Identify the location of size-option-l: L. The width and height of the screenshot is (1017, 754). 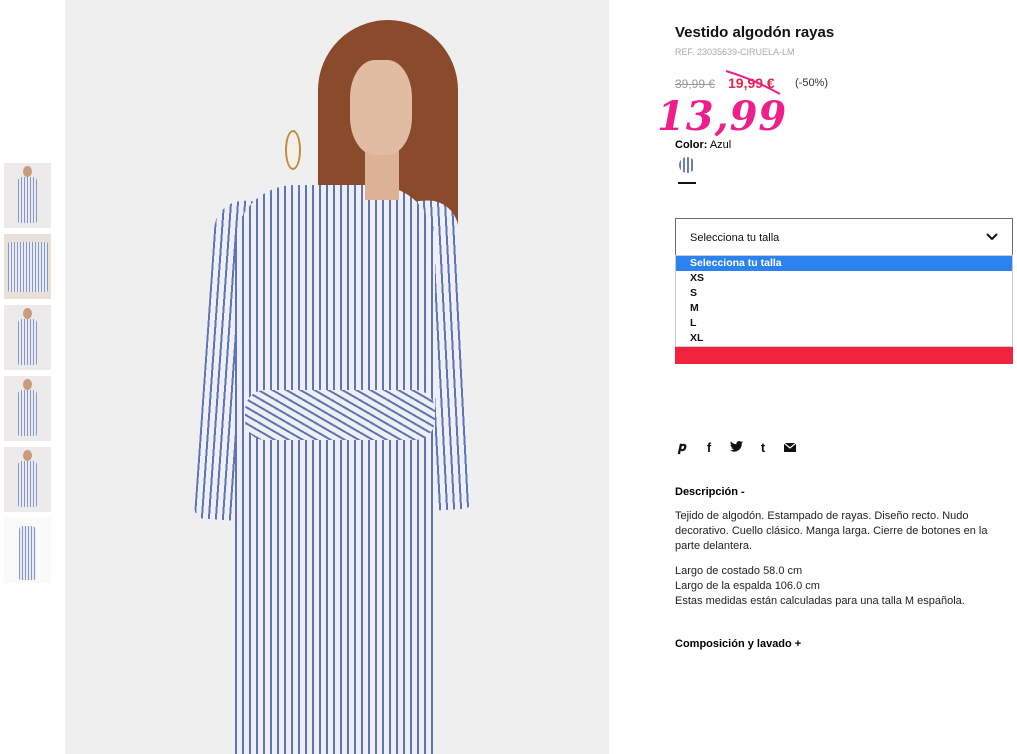
(844, 323).